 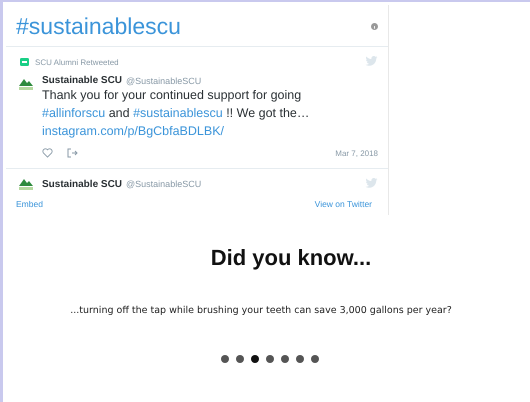 I want to click on share-icon, so click(x=72, y=153).